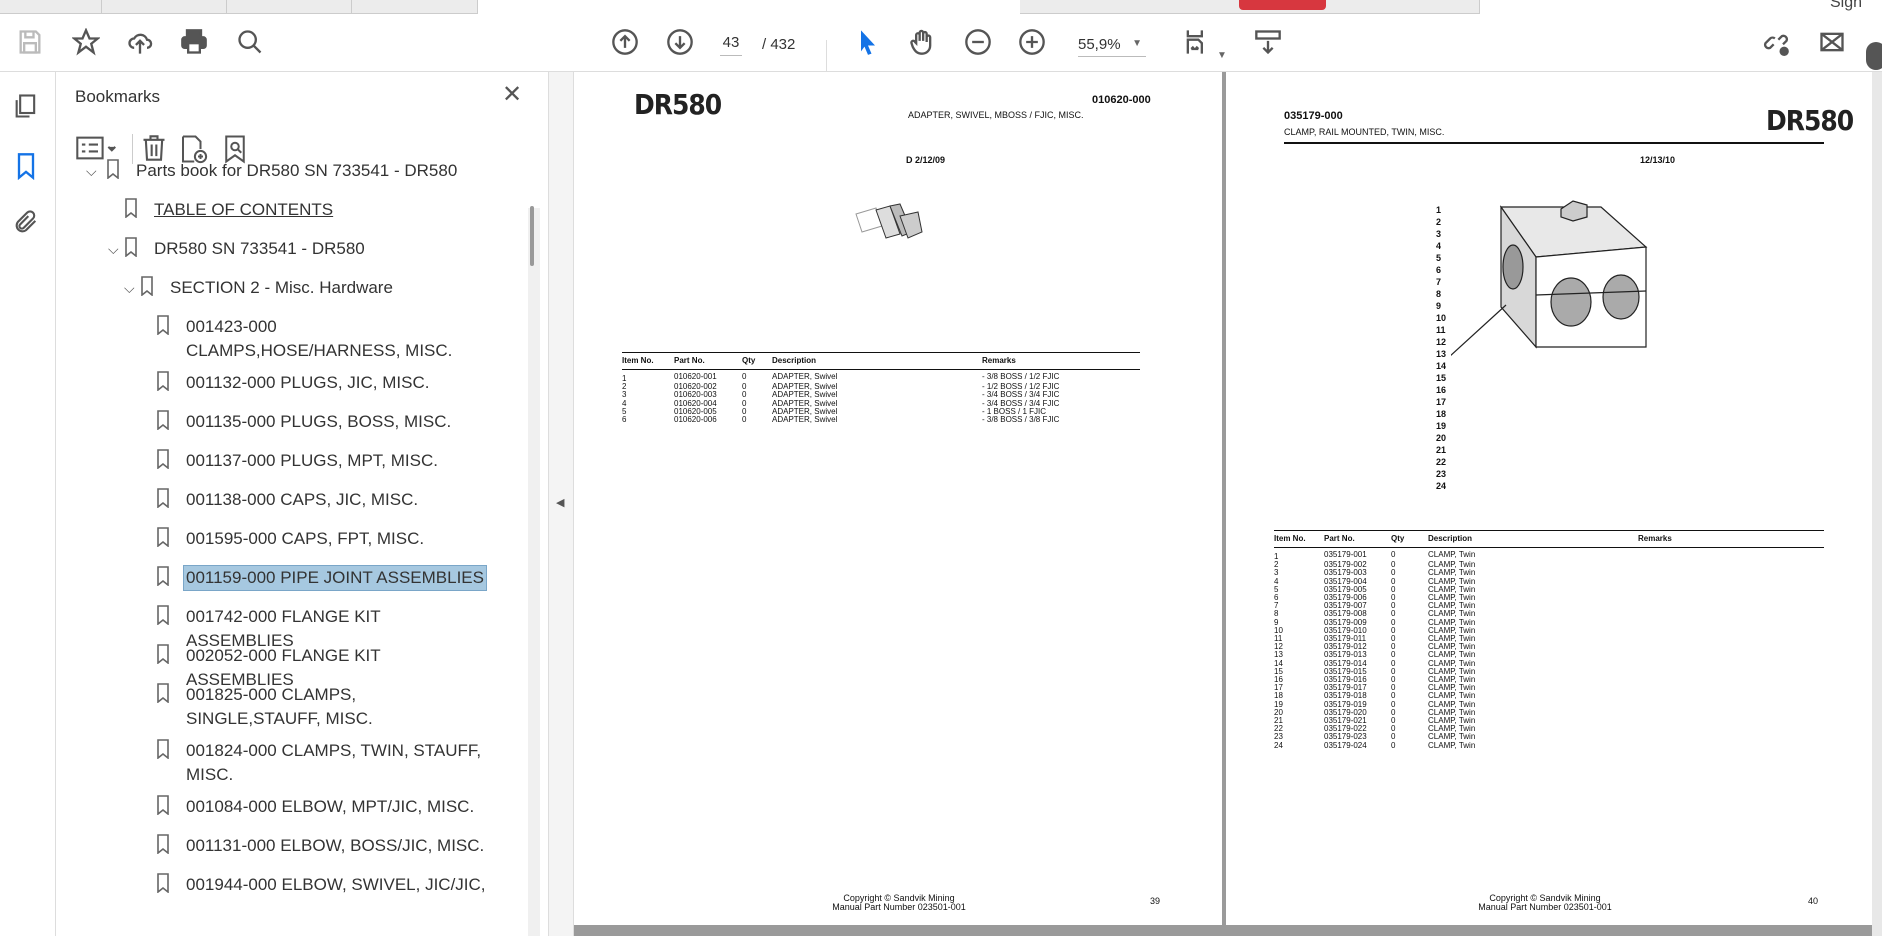 This screenshot has width=1882, height=936. What do you see at coordinates (321, 339) in the screenshot?
I see `bookmark-item: 001423-000 CLAMPS,HOSE/HARNESS, MISC.` at bounding box center [321, 339].